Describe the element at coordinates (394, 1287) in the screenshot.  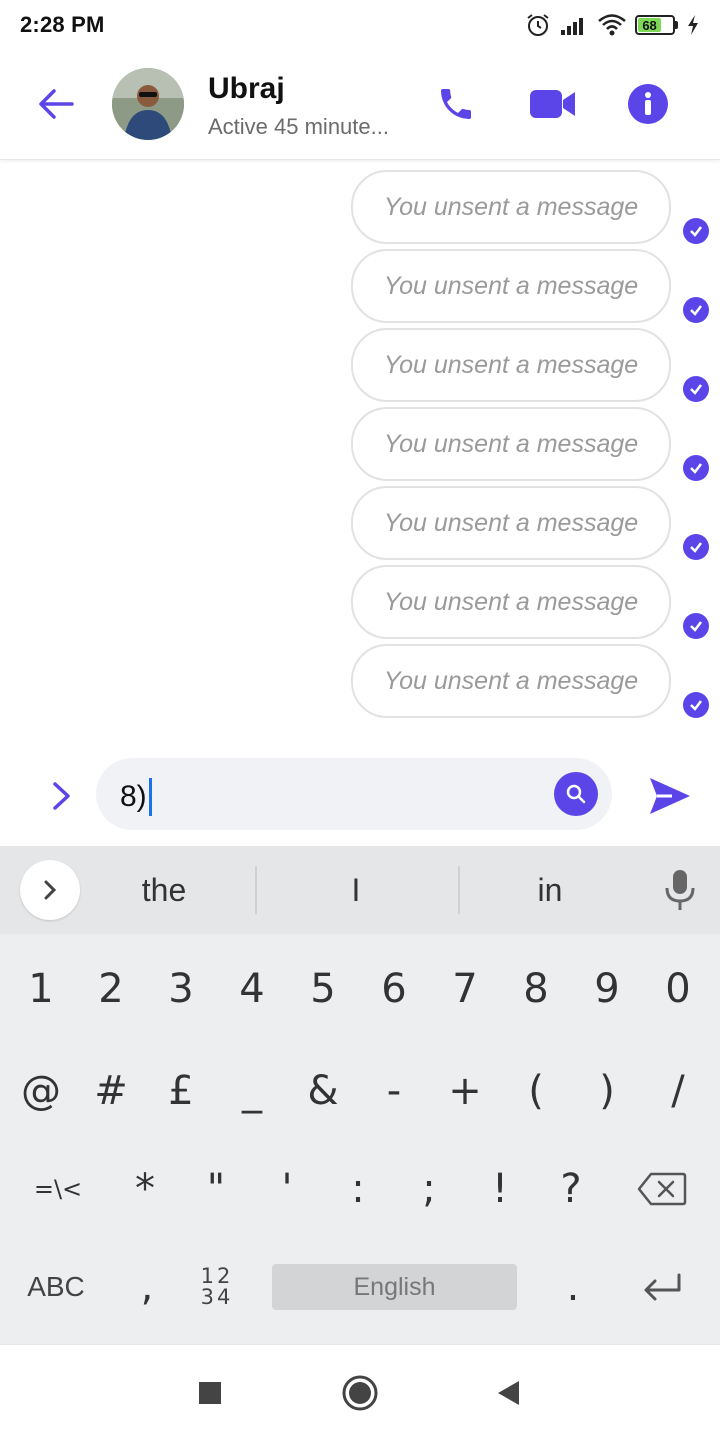
I see `space-key: English` at that location.